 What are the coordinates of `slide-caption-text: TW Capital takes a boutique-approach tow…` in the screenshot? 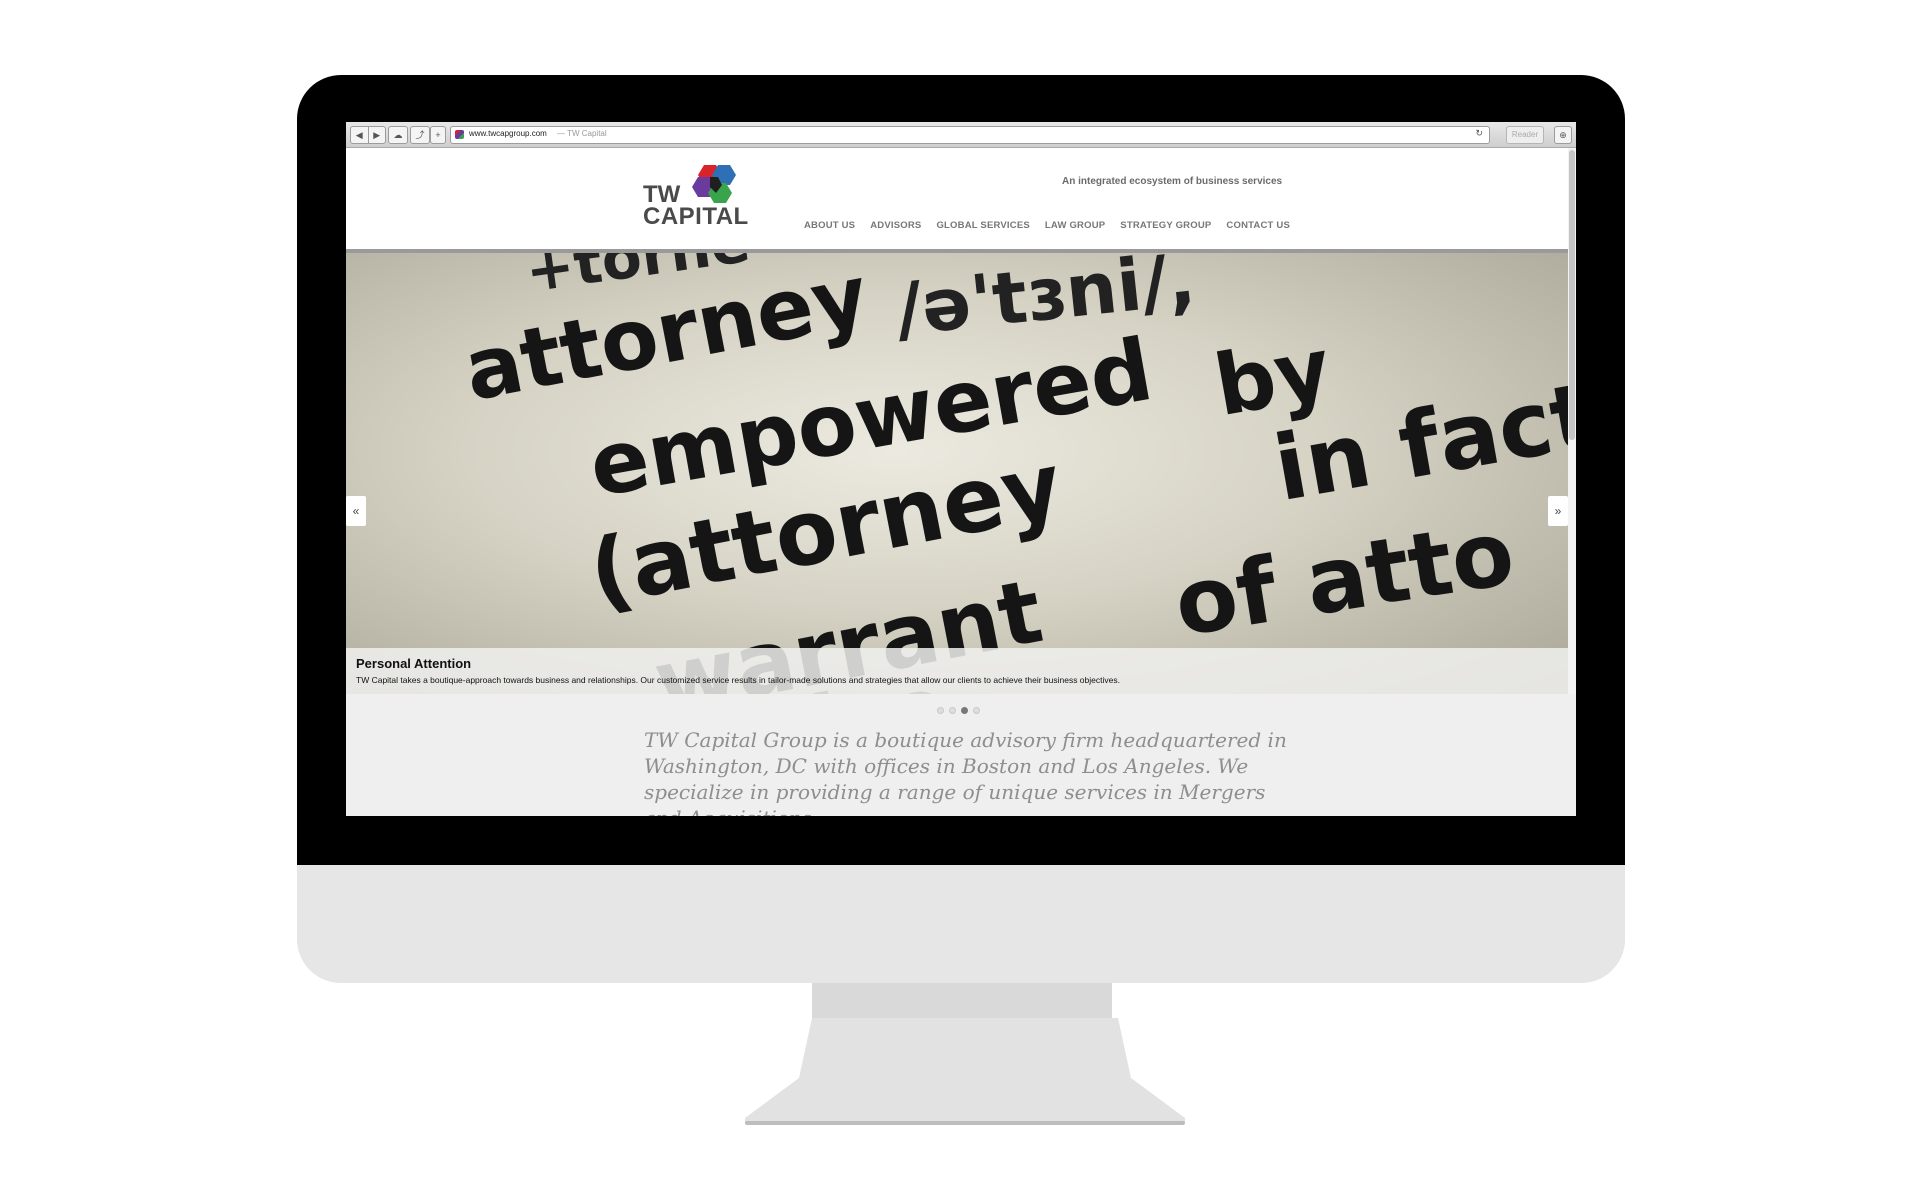 It's located at (738, 680).